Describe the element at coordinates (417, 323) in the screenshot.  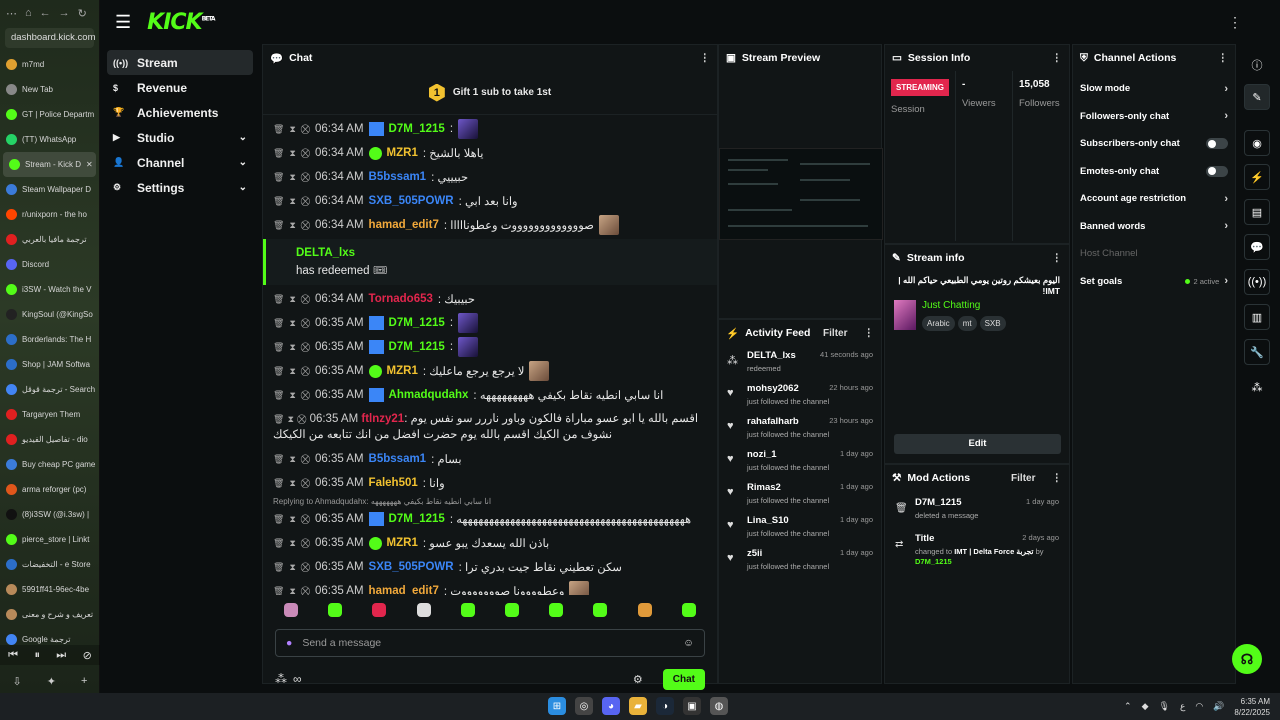
I see `message-username: D7M_1215` at that location.